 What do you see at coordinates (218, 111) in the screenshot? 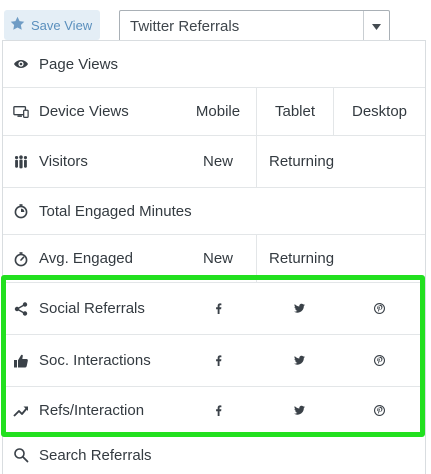
I see `device-col-mobile: Mobile` at bounding box center [218, 111].